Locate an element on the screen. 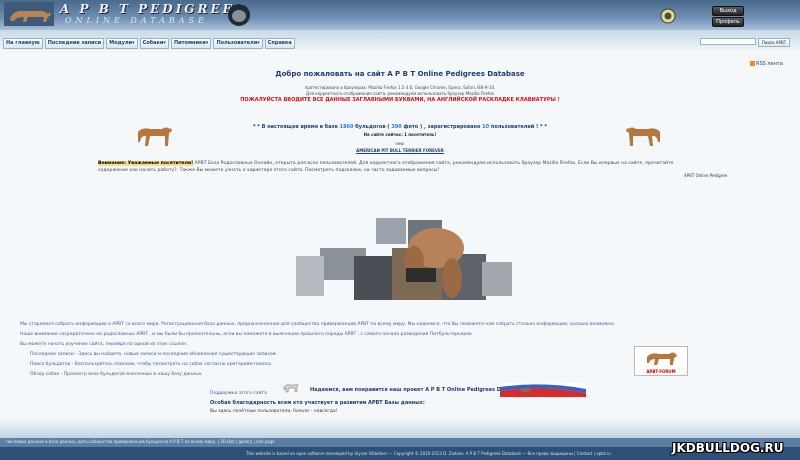  rss-link: RSS лента is located at coordinates (766, 64).